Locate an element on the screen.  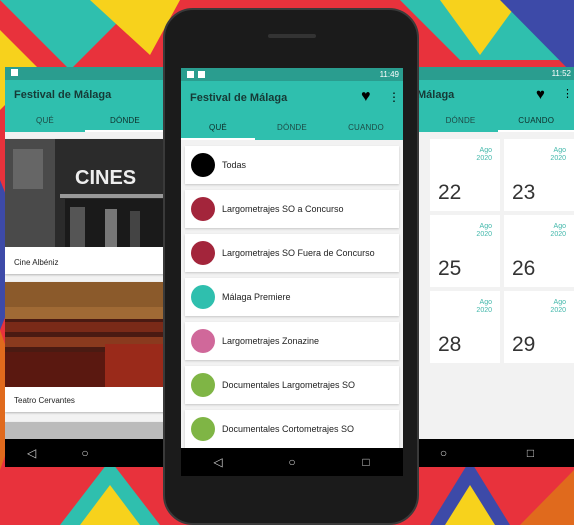
calendar-day-cell: Ago 2020 28 is located at coordinates (465, 327).